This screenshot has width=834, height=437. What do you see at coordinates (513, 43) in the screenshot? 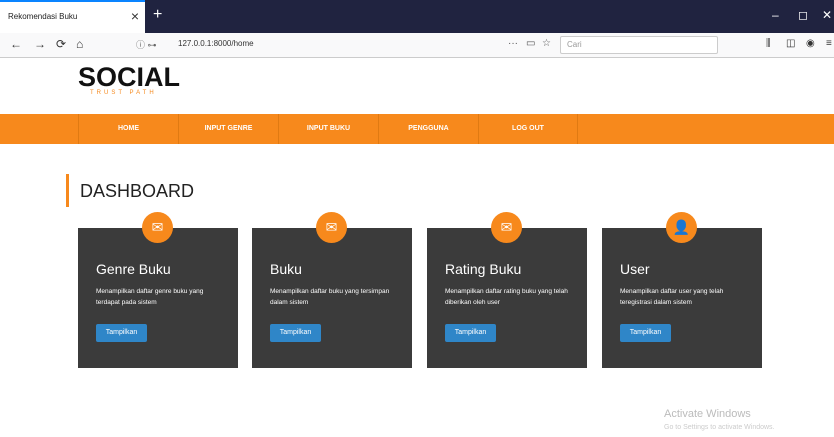
I see `page-actions-icon: ···` at bounding box center [513, 43].